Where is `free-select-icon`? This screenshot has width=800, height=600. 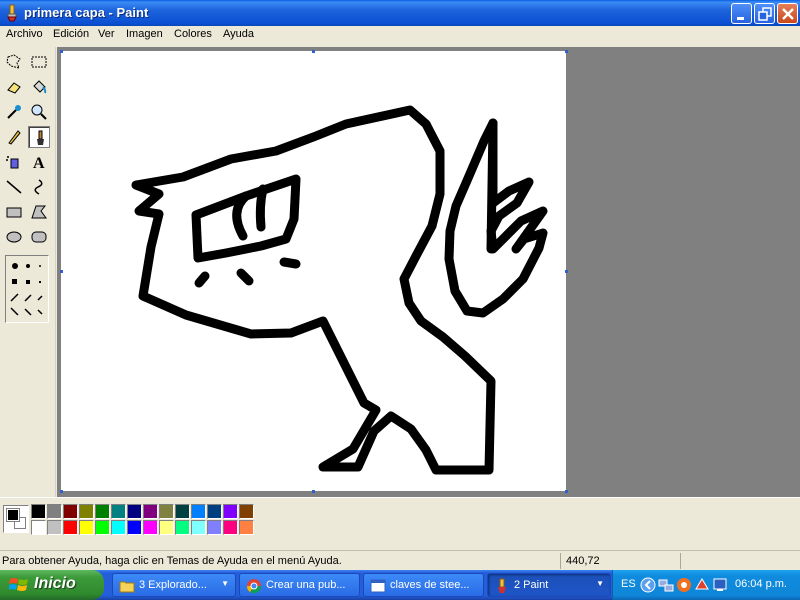
free-select-icon is located at coordinates (13, 61).